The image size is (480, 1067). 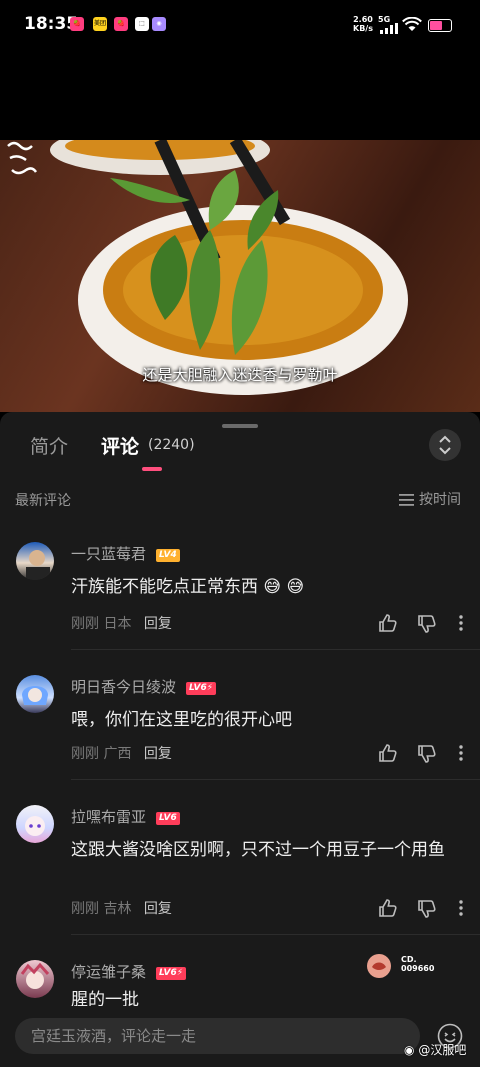 I want to click on net-speed: 2.60 KB/s, so click(x=363, y=24).